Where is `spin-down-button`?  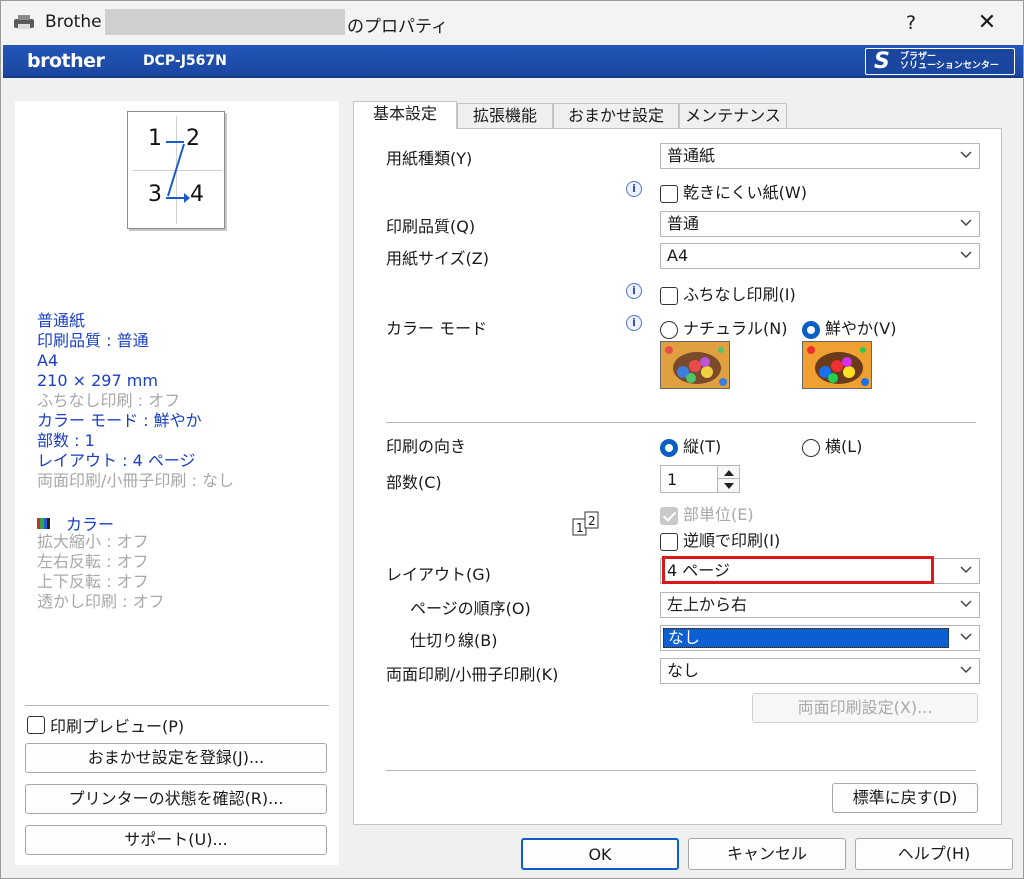 spin-down-button is located at coordinates (728, 485).